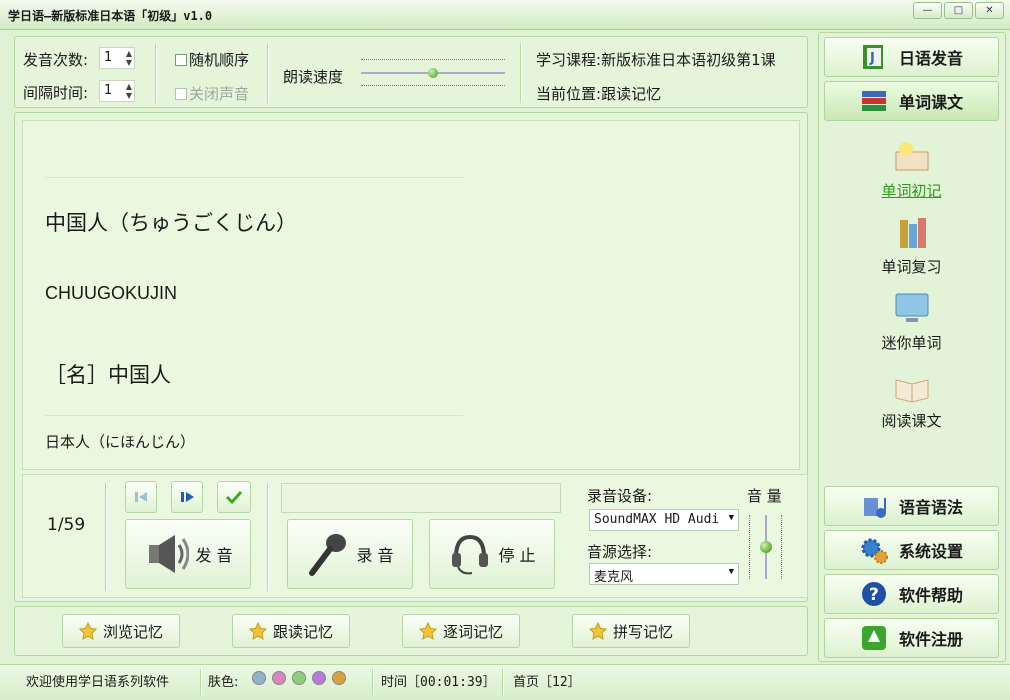 Image resolution: width=1010 pixels, height=700 pixels. I want to click on speed-label: 朗读速度, so click(313, 77).